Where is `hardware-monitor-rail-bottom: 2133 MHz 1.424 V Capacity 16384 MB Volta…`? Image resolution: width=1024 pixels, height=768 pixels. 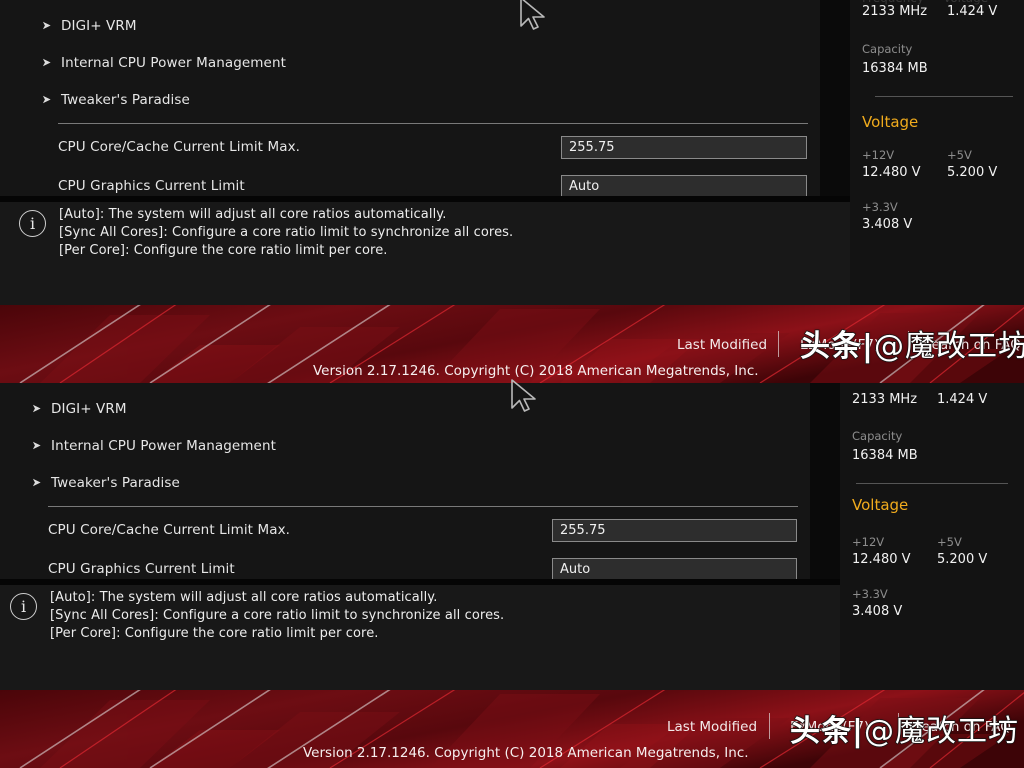
hardware-monitor-rail-bottom: 2133 MHz 1.424 V Capacity 16384 MB Volta… is located at coordinates (932, 536).